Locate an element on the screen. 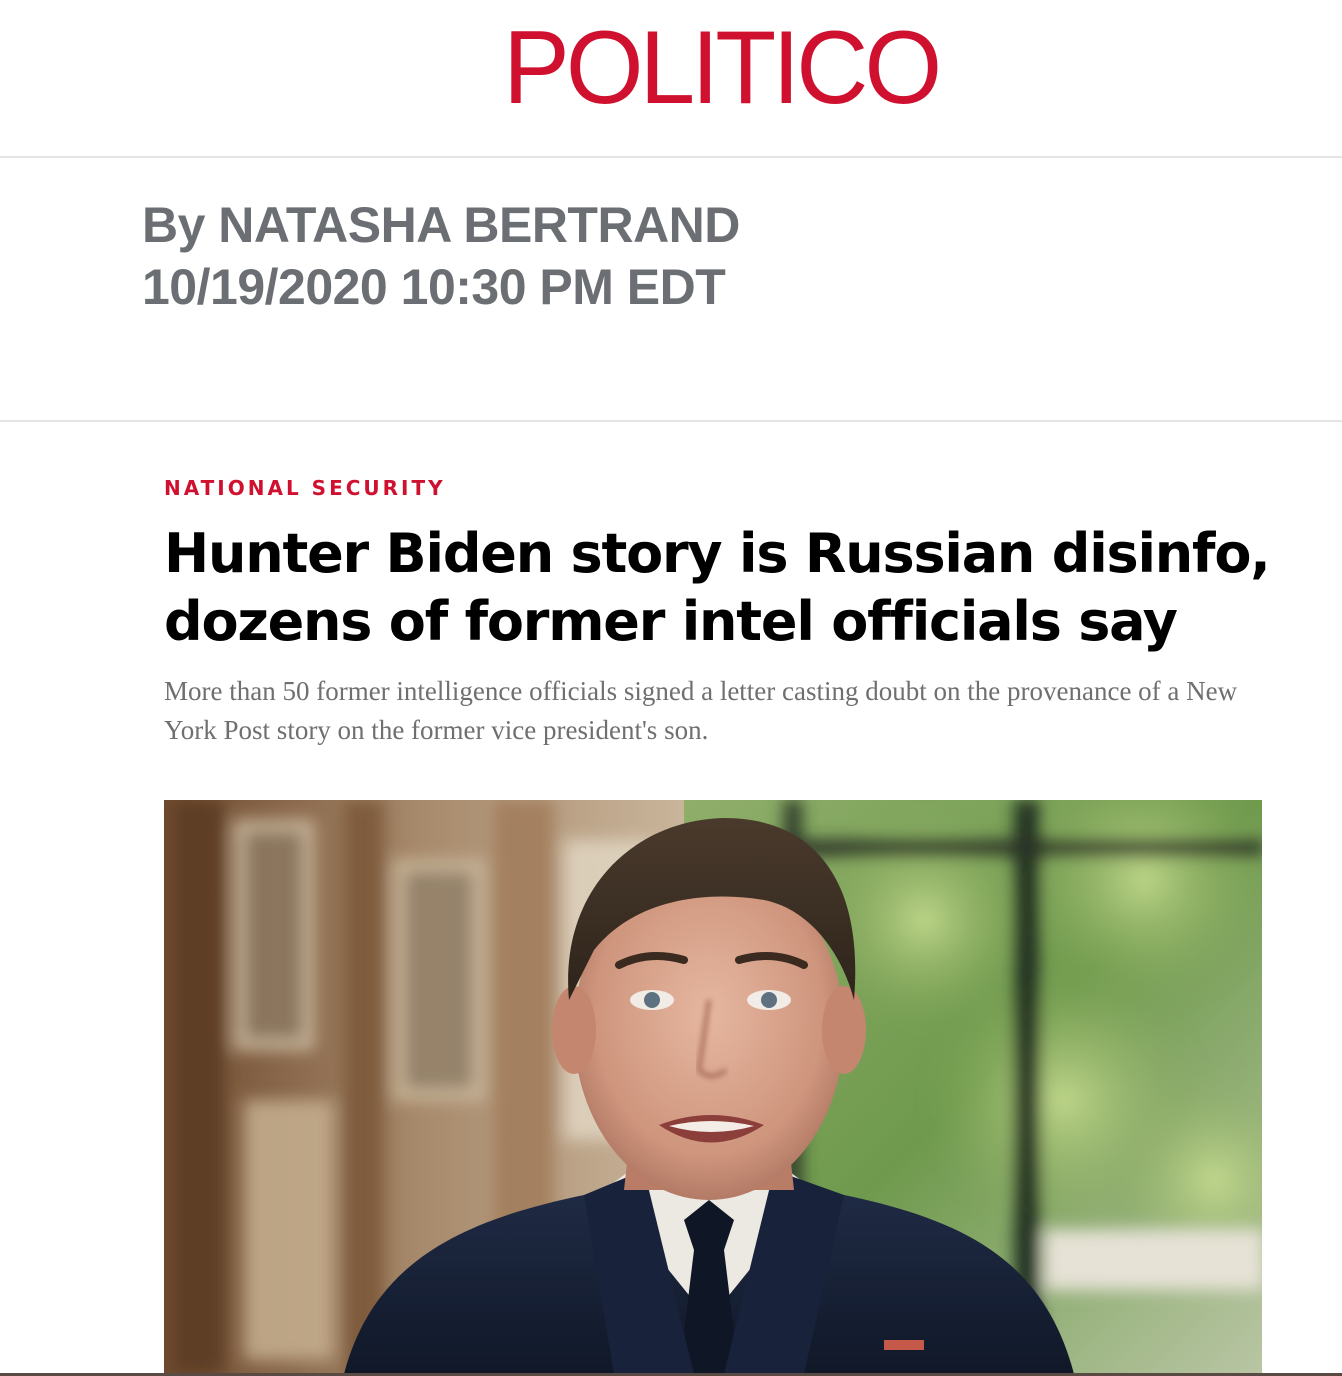  headline-line-2: dozens of former intel officials say is located at coordinates (671, 621).